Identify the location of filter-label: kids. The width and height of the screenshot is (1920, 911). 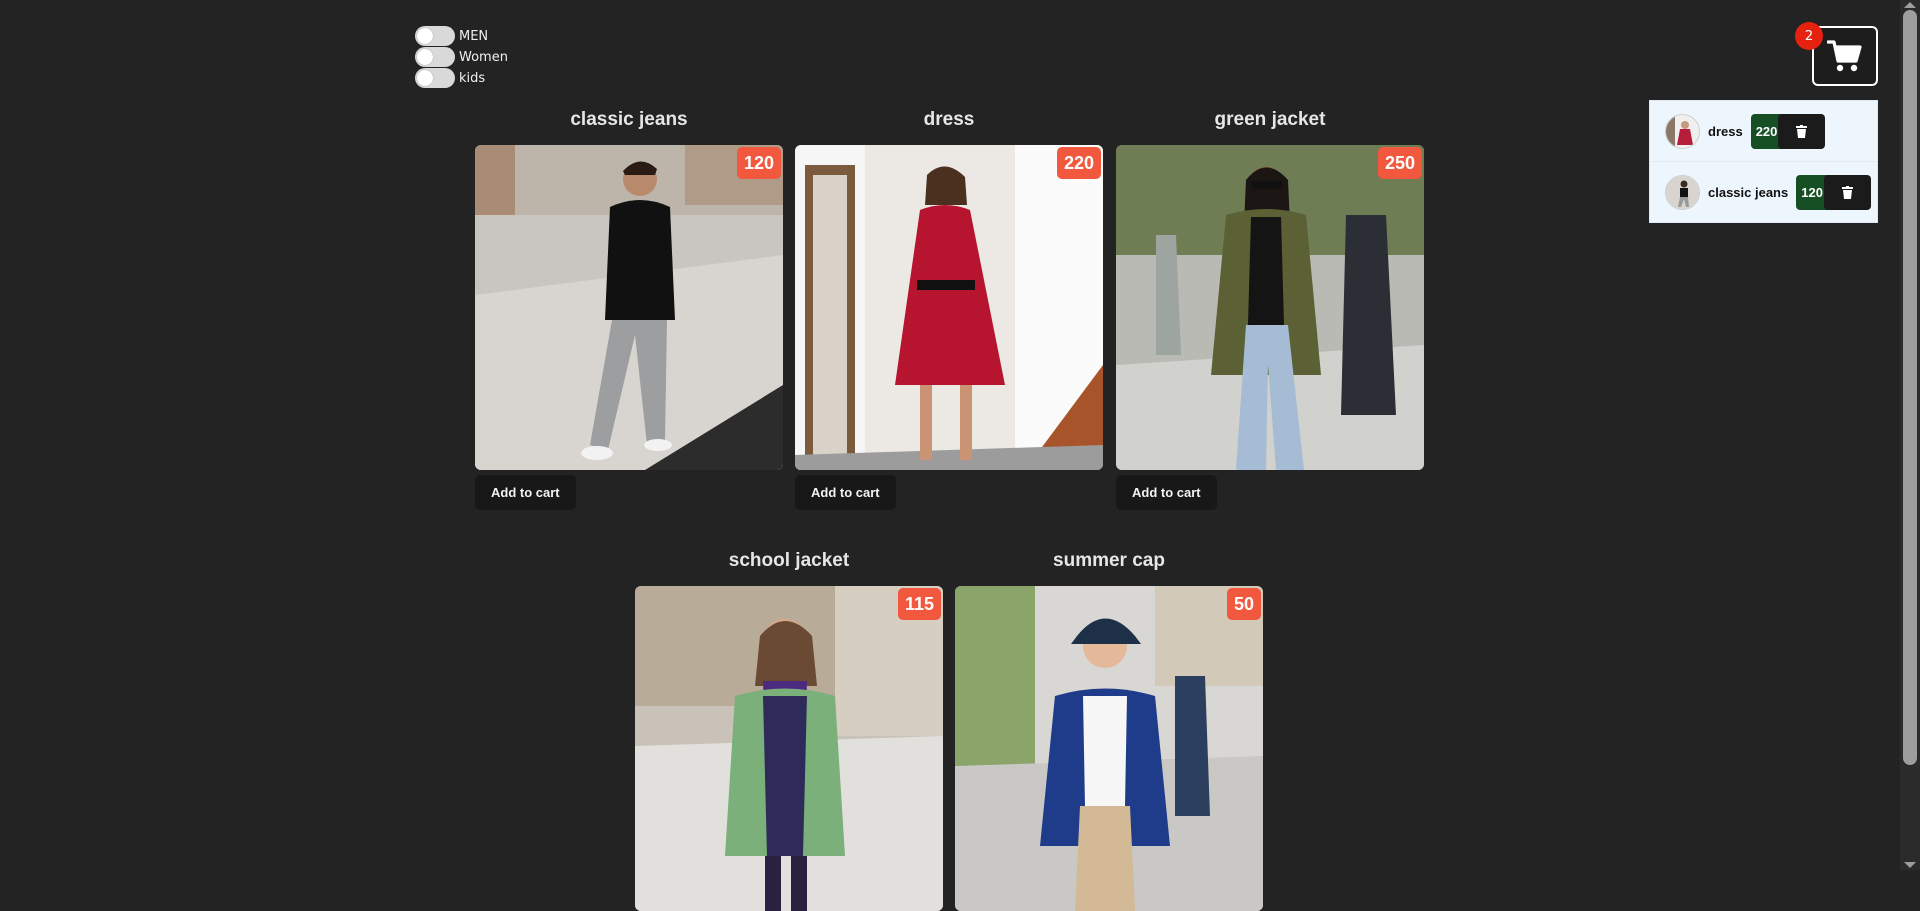
(472, 78).